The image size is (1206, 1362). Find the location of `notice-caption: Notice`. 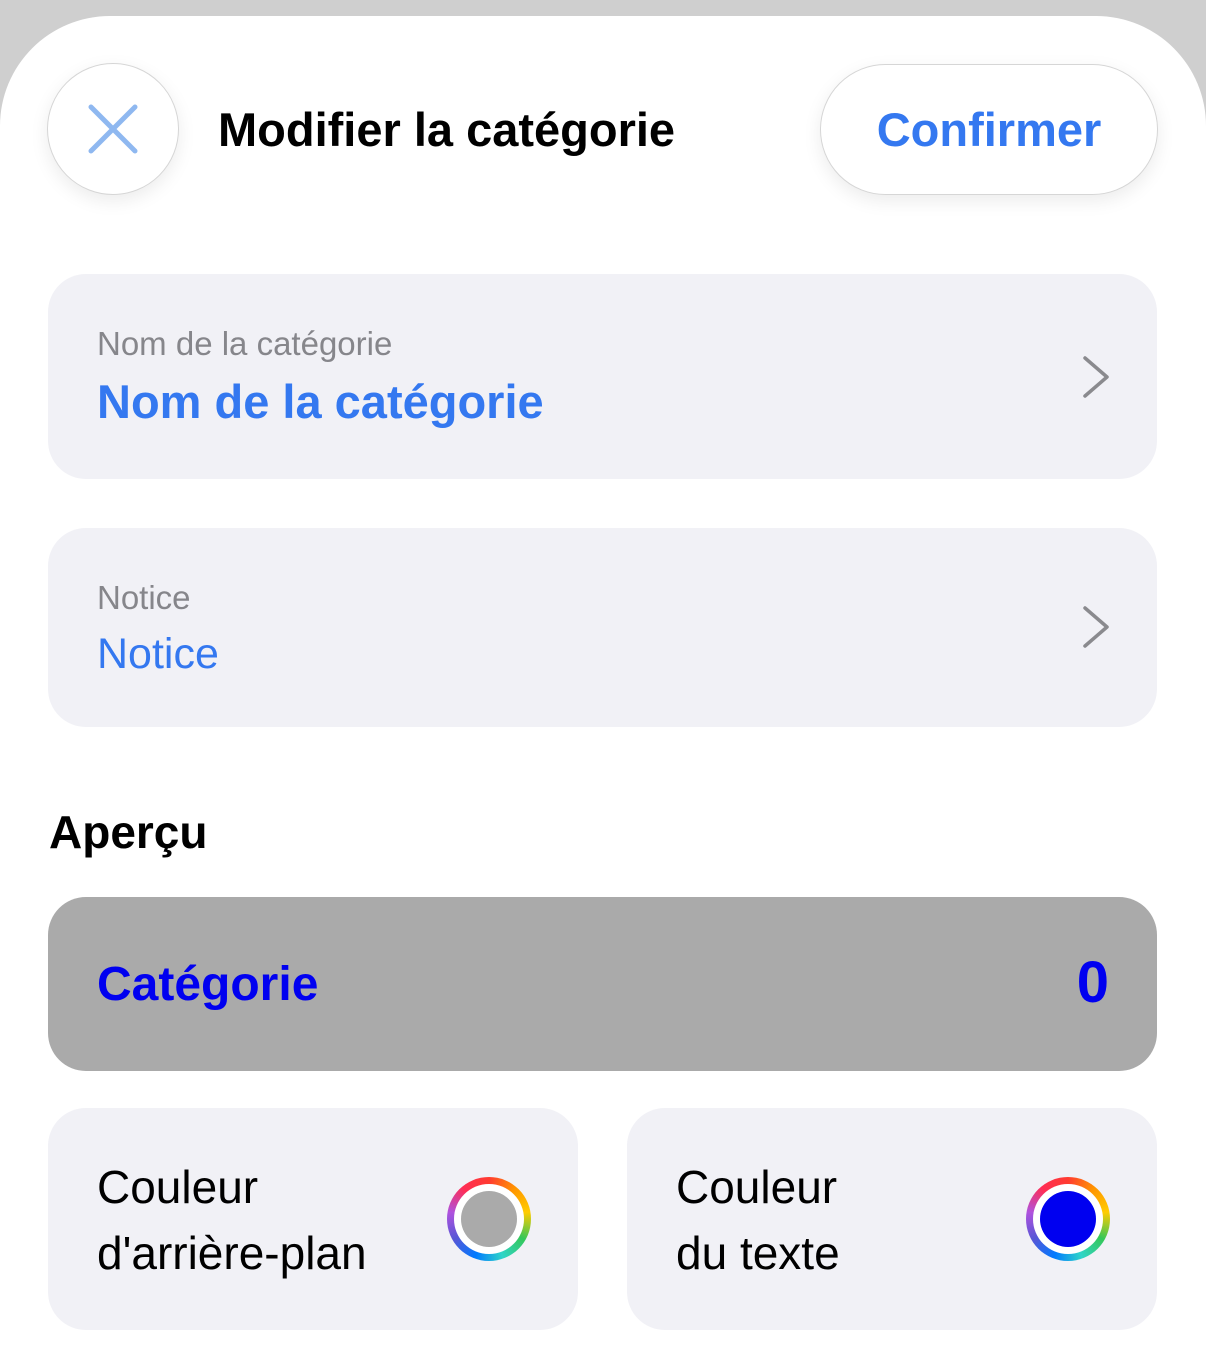

notice-caption: Notice is located at coordinates (144, 597).